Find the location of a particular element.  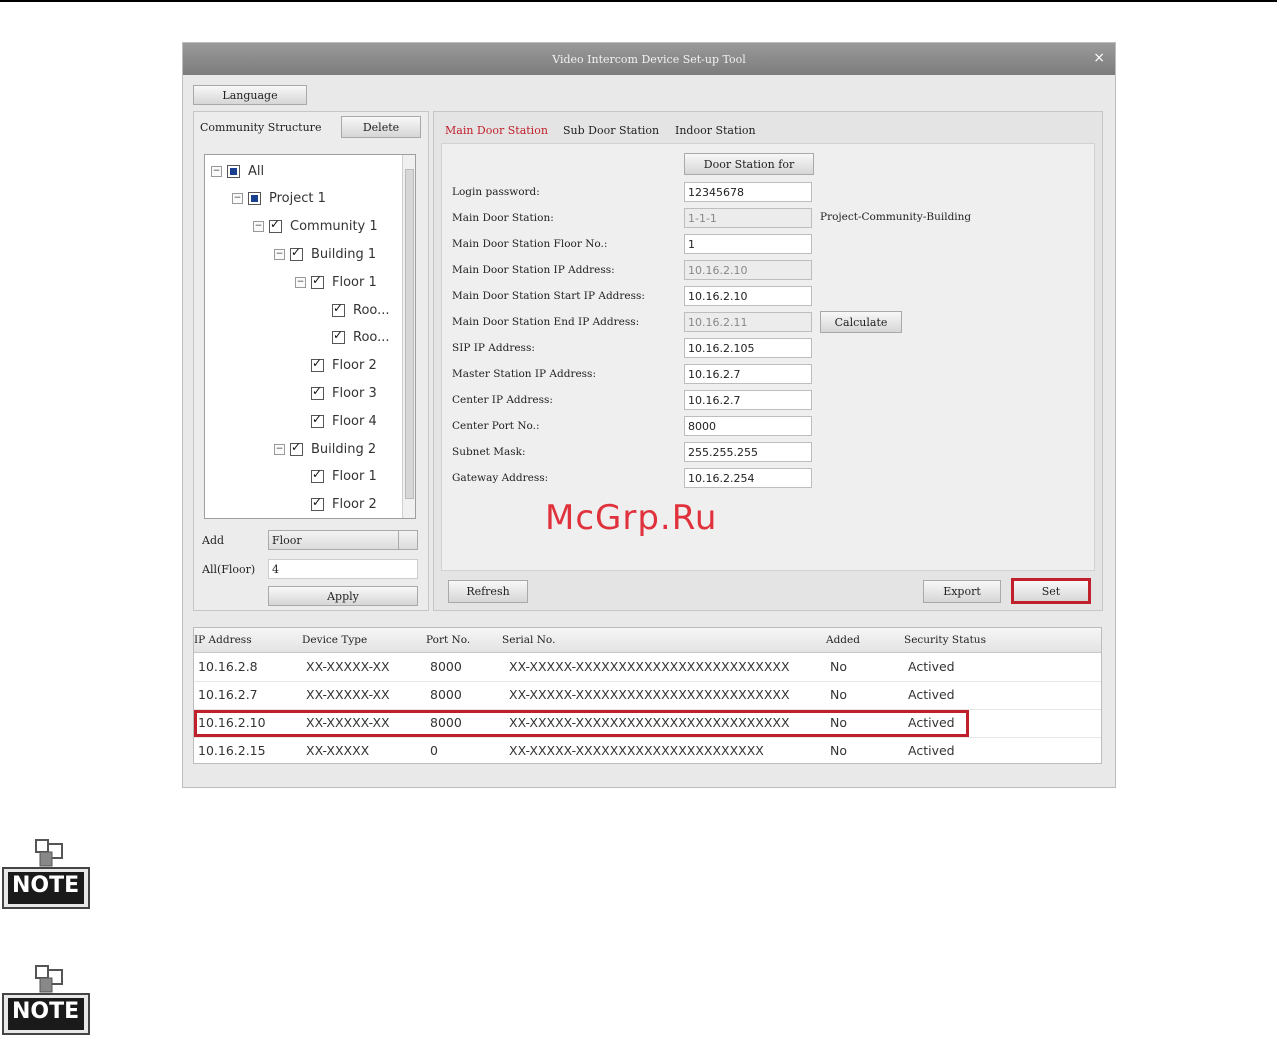

tree-node: Floor 1 is located at coordinates (336, 477).